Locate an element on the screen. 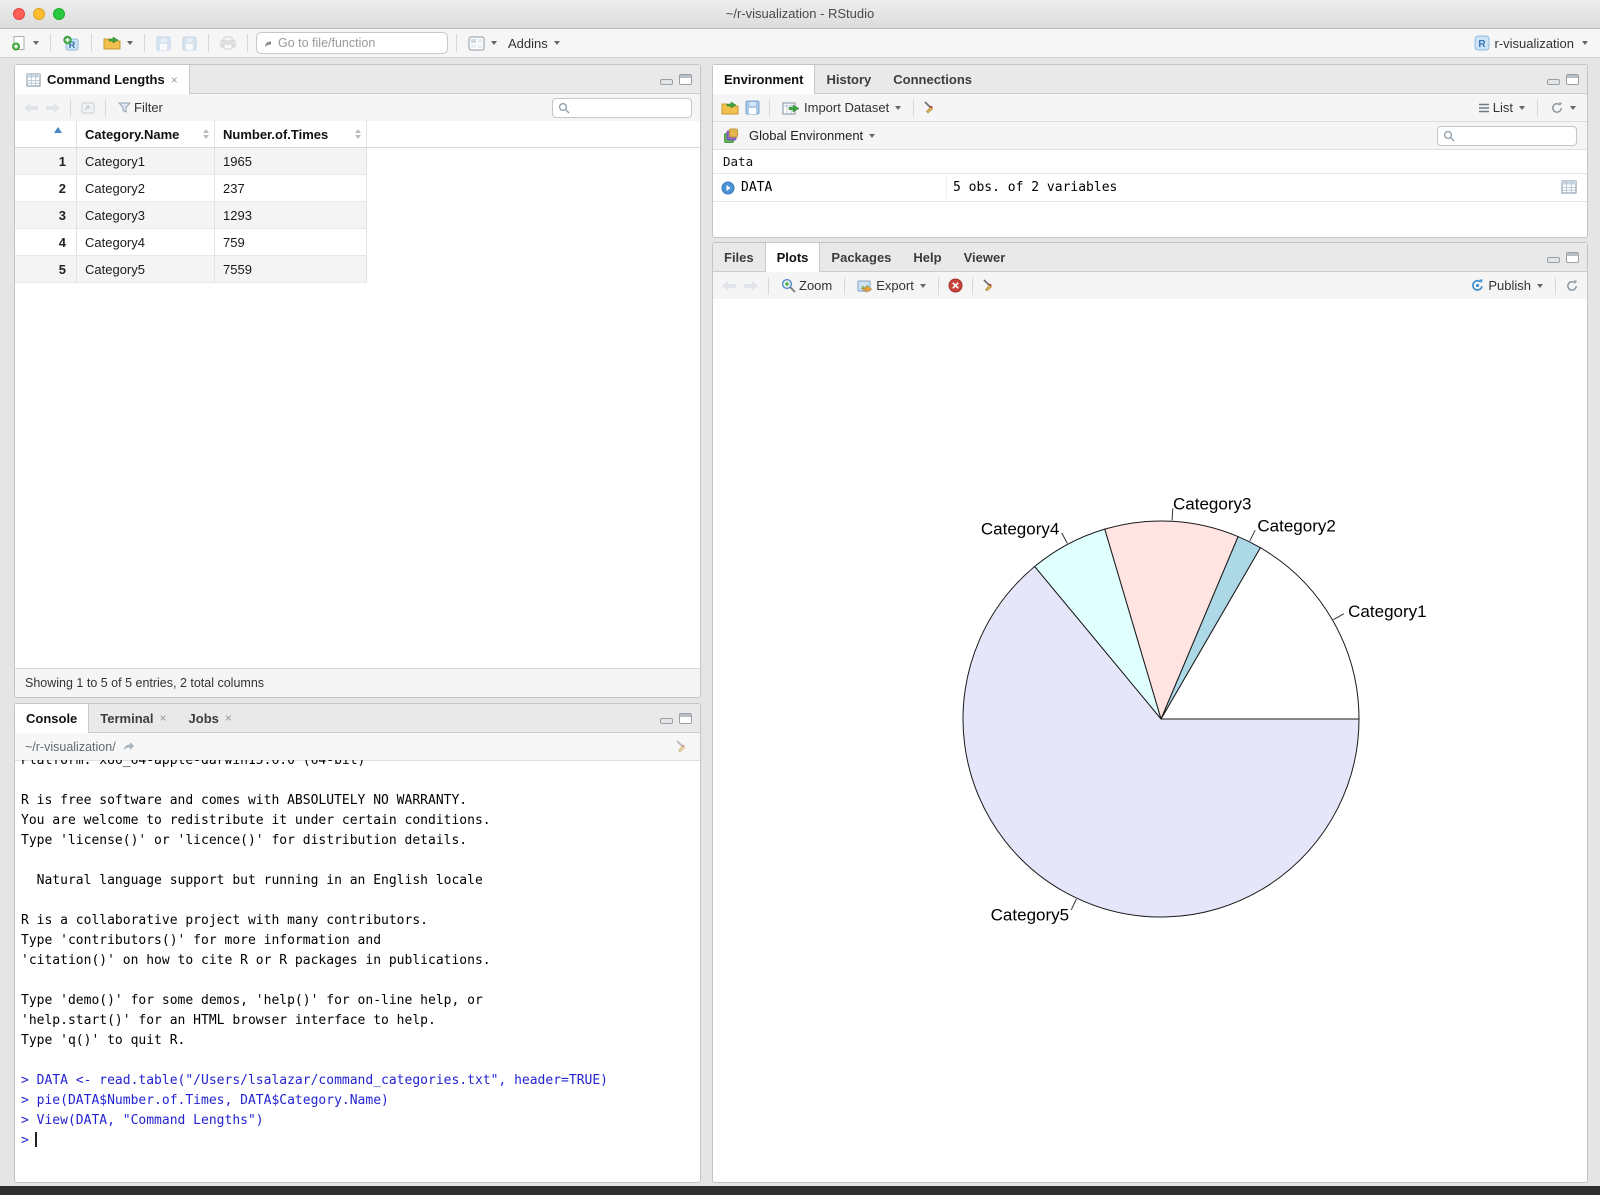 This screenshot has width=1600, height=1195. environment-tabstrip: Environment History Connections is located at coordinates (1150, 79).